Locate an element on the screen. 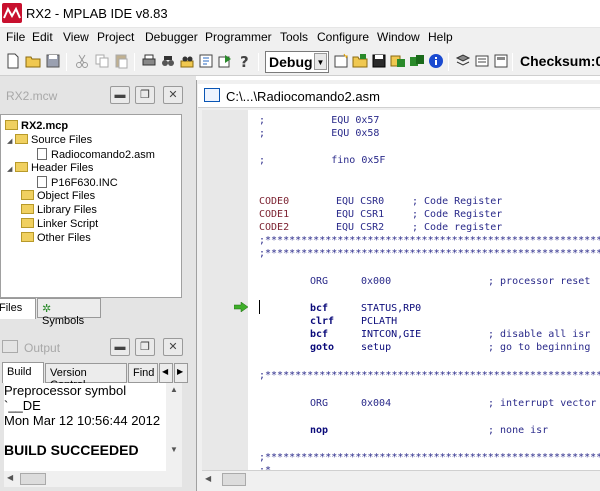  menu-tools: Tools is located at coordinates (294, 37).